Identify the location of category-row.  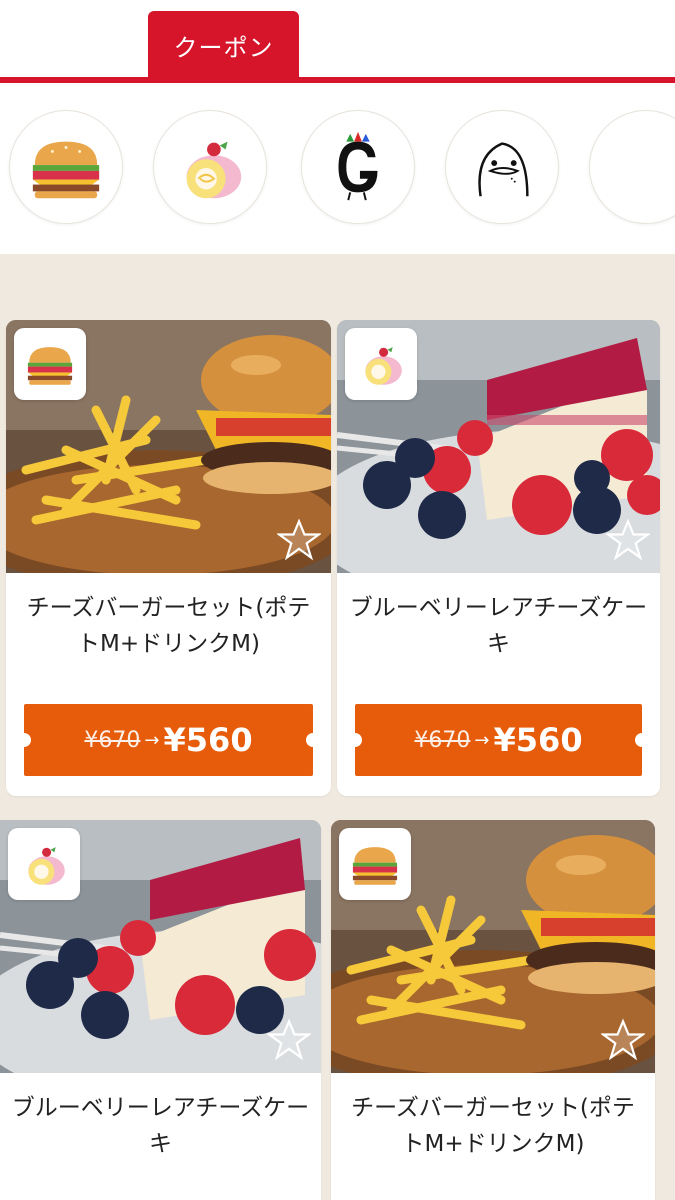
(337, 169).